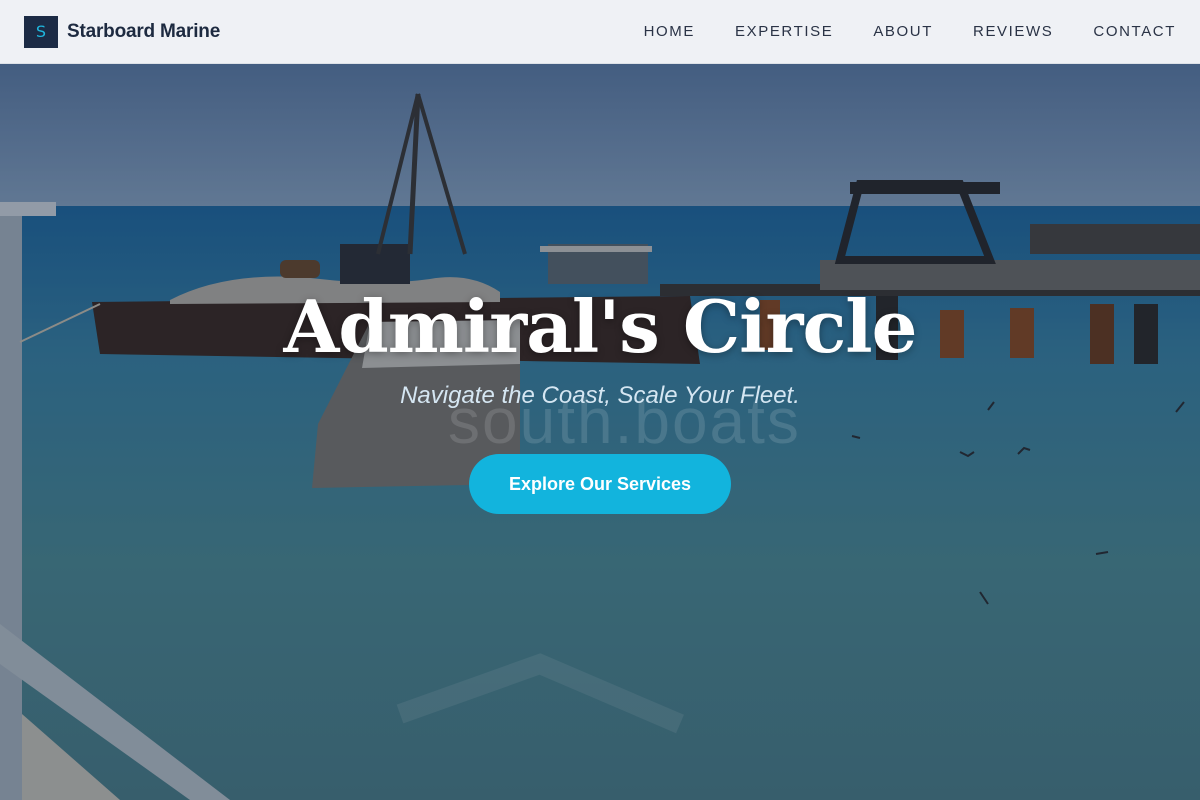  I want to click on logo-icon: S, so click(41, 31).